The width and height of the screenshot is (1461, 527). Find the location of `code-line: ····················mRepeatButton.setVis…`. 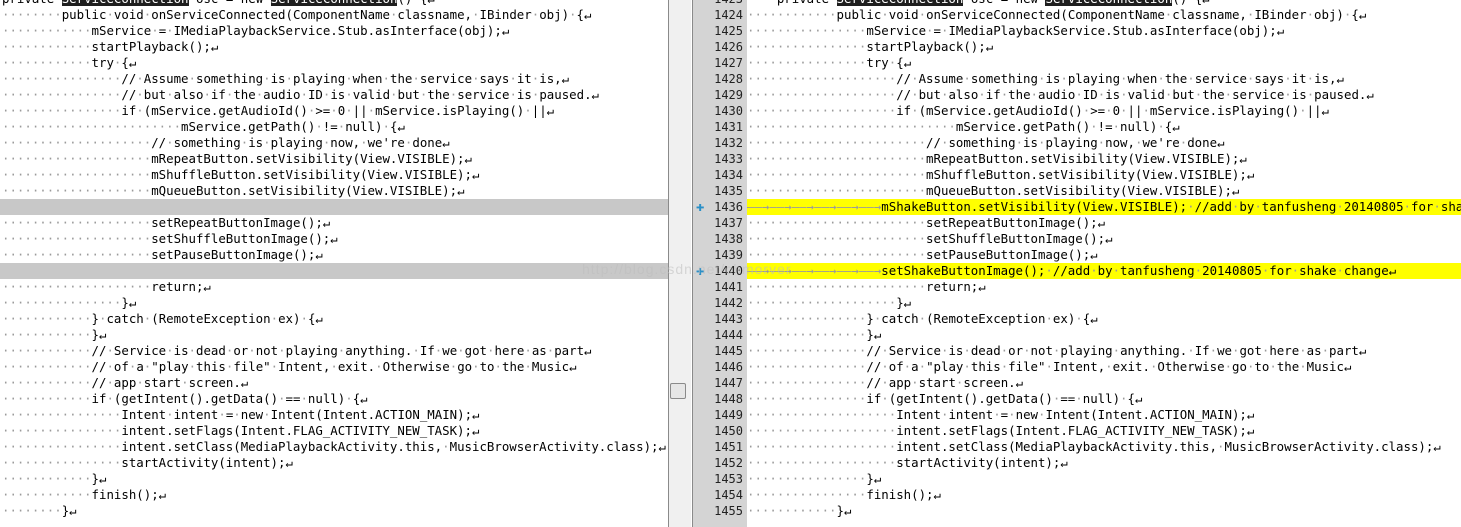

code-line: ····················mRepeatButton.setVis… is located at coordinates (334, 159).